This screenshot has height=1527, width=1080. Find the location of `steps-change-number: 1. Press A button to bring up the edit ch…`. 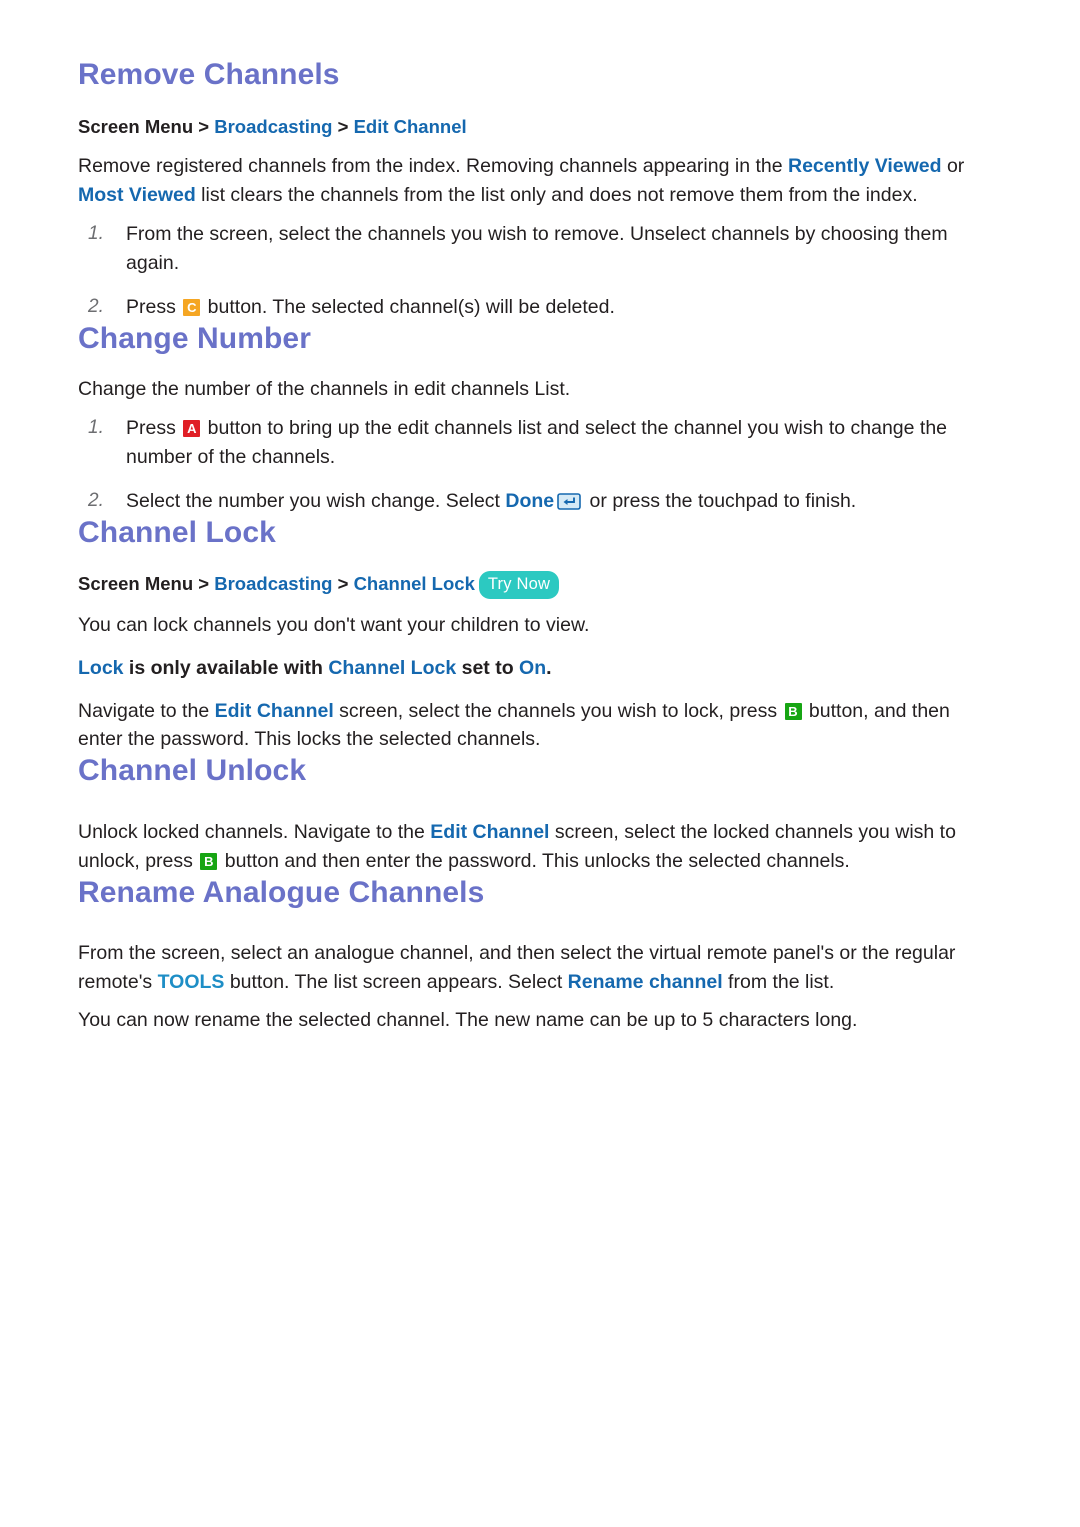

steps-change-number: 1. Press A button to bring up the edit ch… is located at coordinates (538, 465).